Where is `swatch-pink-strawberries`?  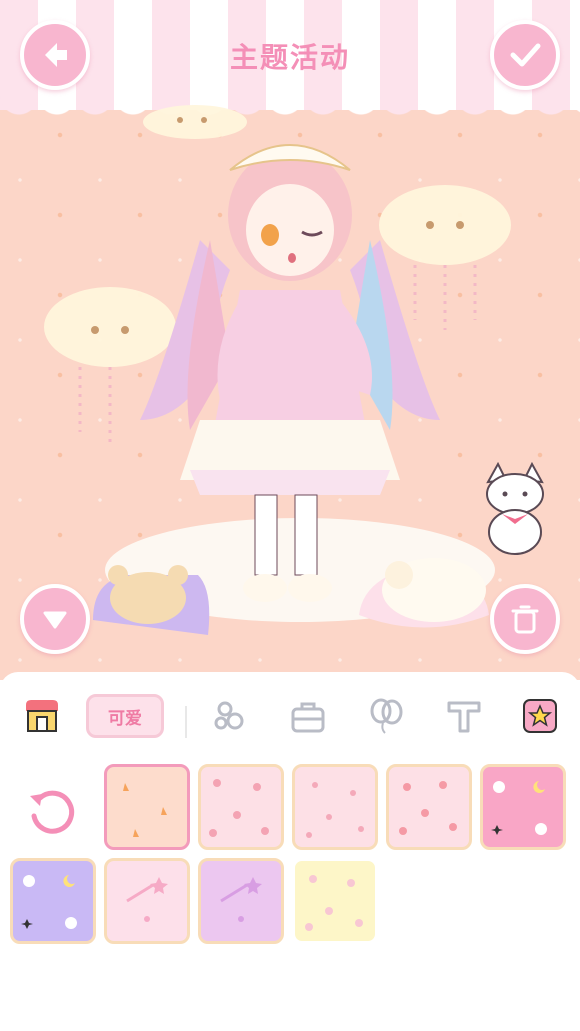
swatch-pink-strawberries is located at coordinates (241, 807).